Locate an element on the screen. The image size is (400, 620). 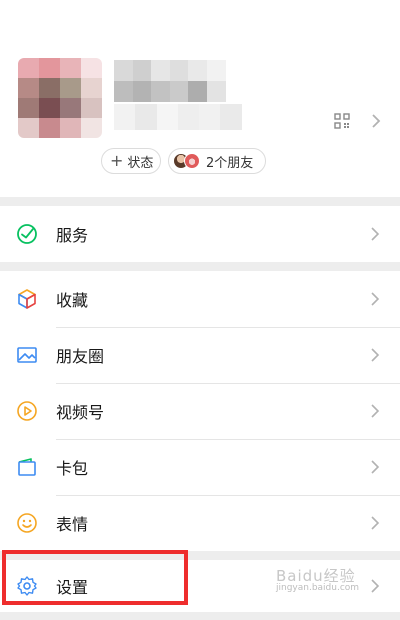
menu-item-service: 服务 is located at coordinates (200, 234).